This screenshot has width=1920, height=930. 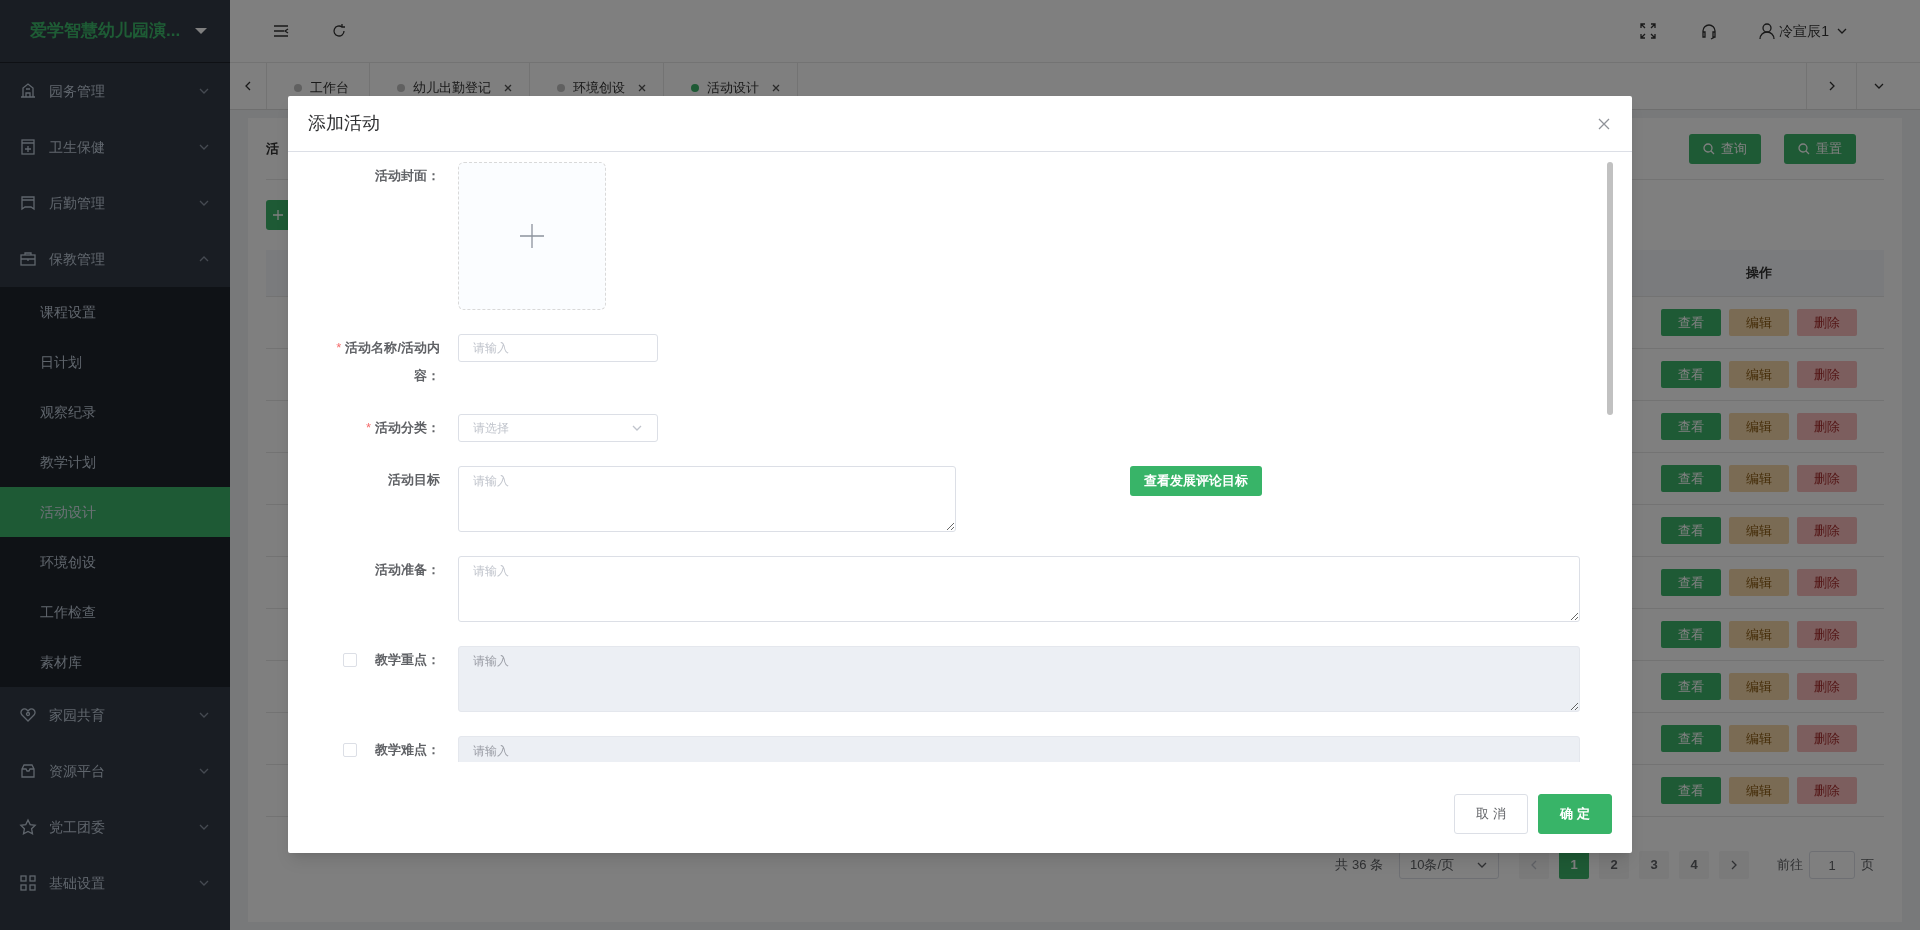 I want to click on headset-icon, so click(x=1709, y=31).